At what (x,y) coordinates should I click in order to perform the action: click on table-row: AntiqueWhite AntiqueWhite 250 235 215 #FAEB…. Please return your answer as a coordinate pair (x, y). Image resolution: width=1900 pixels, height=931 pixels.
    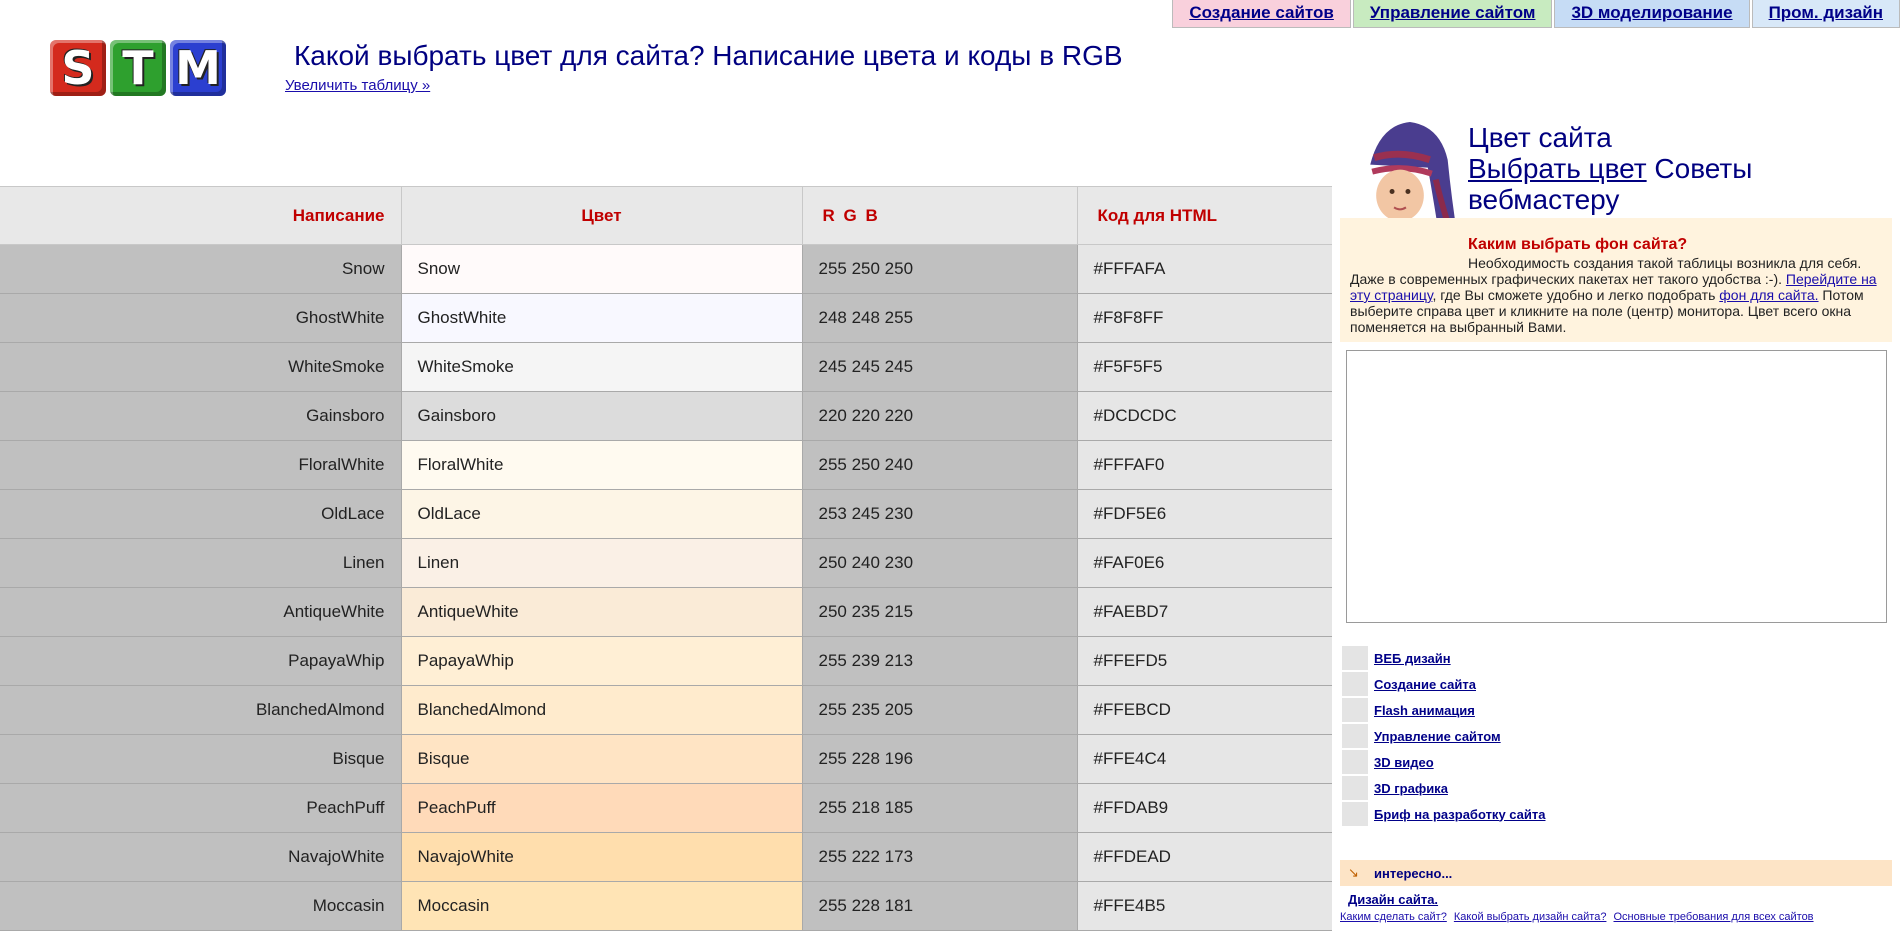
    Looking at the image, I should click on (666, 612).